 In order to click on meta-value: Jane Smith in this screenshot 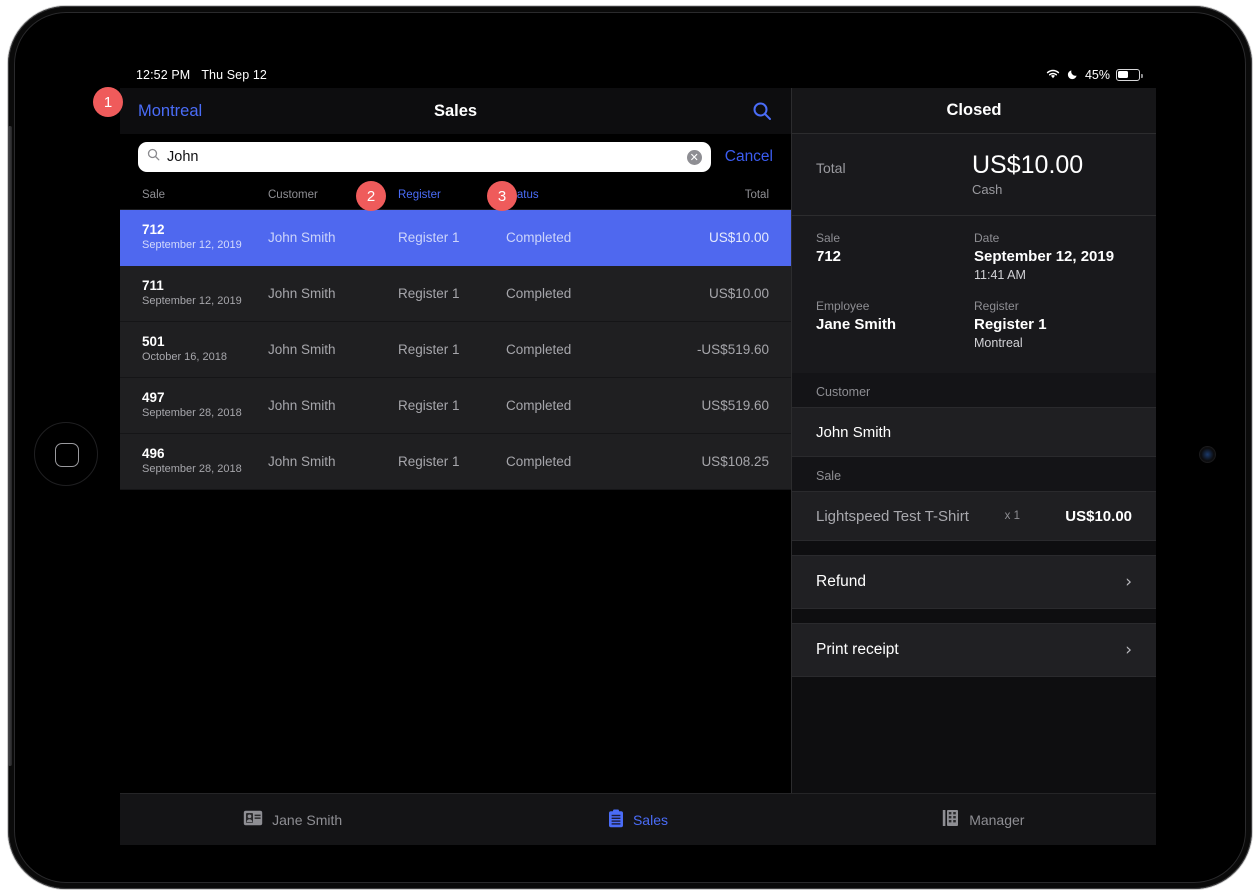, I will do `click(856, 324)`.